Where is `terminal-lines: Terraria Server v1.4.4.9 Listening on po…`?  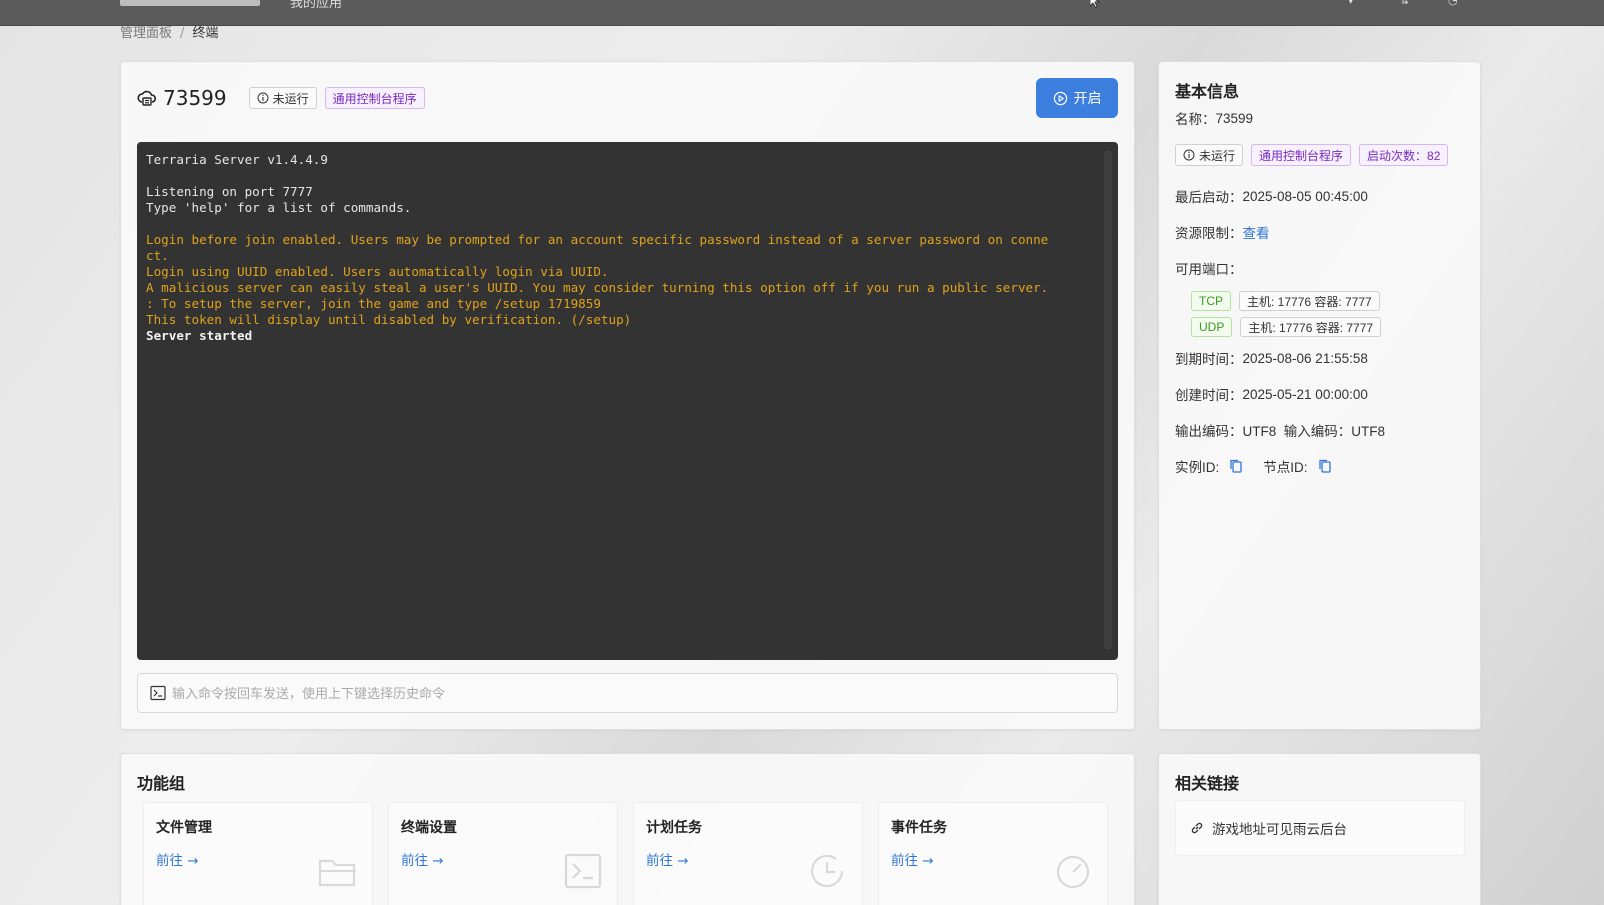
terminal-lines: Terraria Server v1.4.4.9 Listening on po… is located at coordinates (627, 248).